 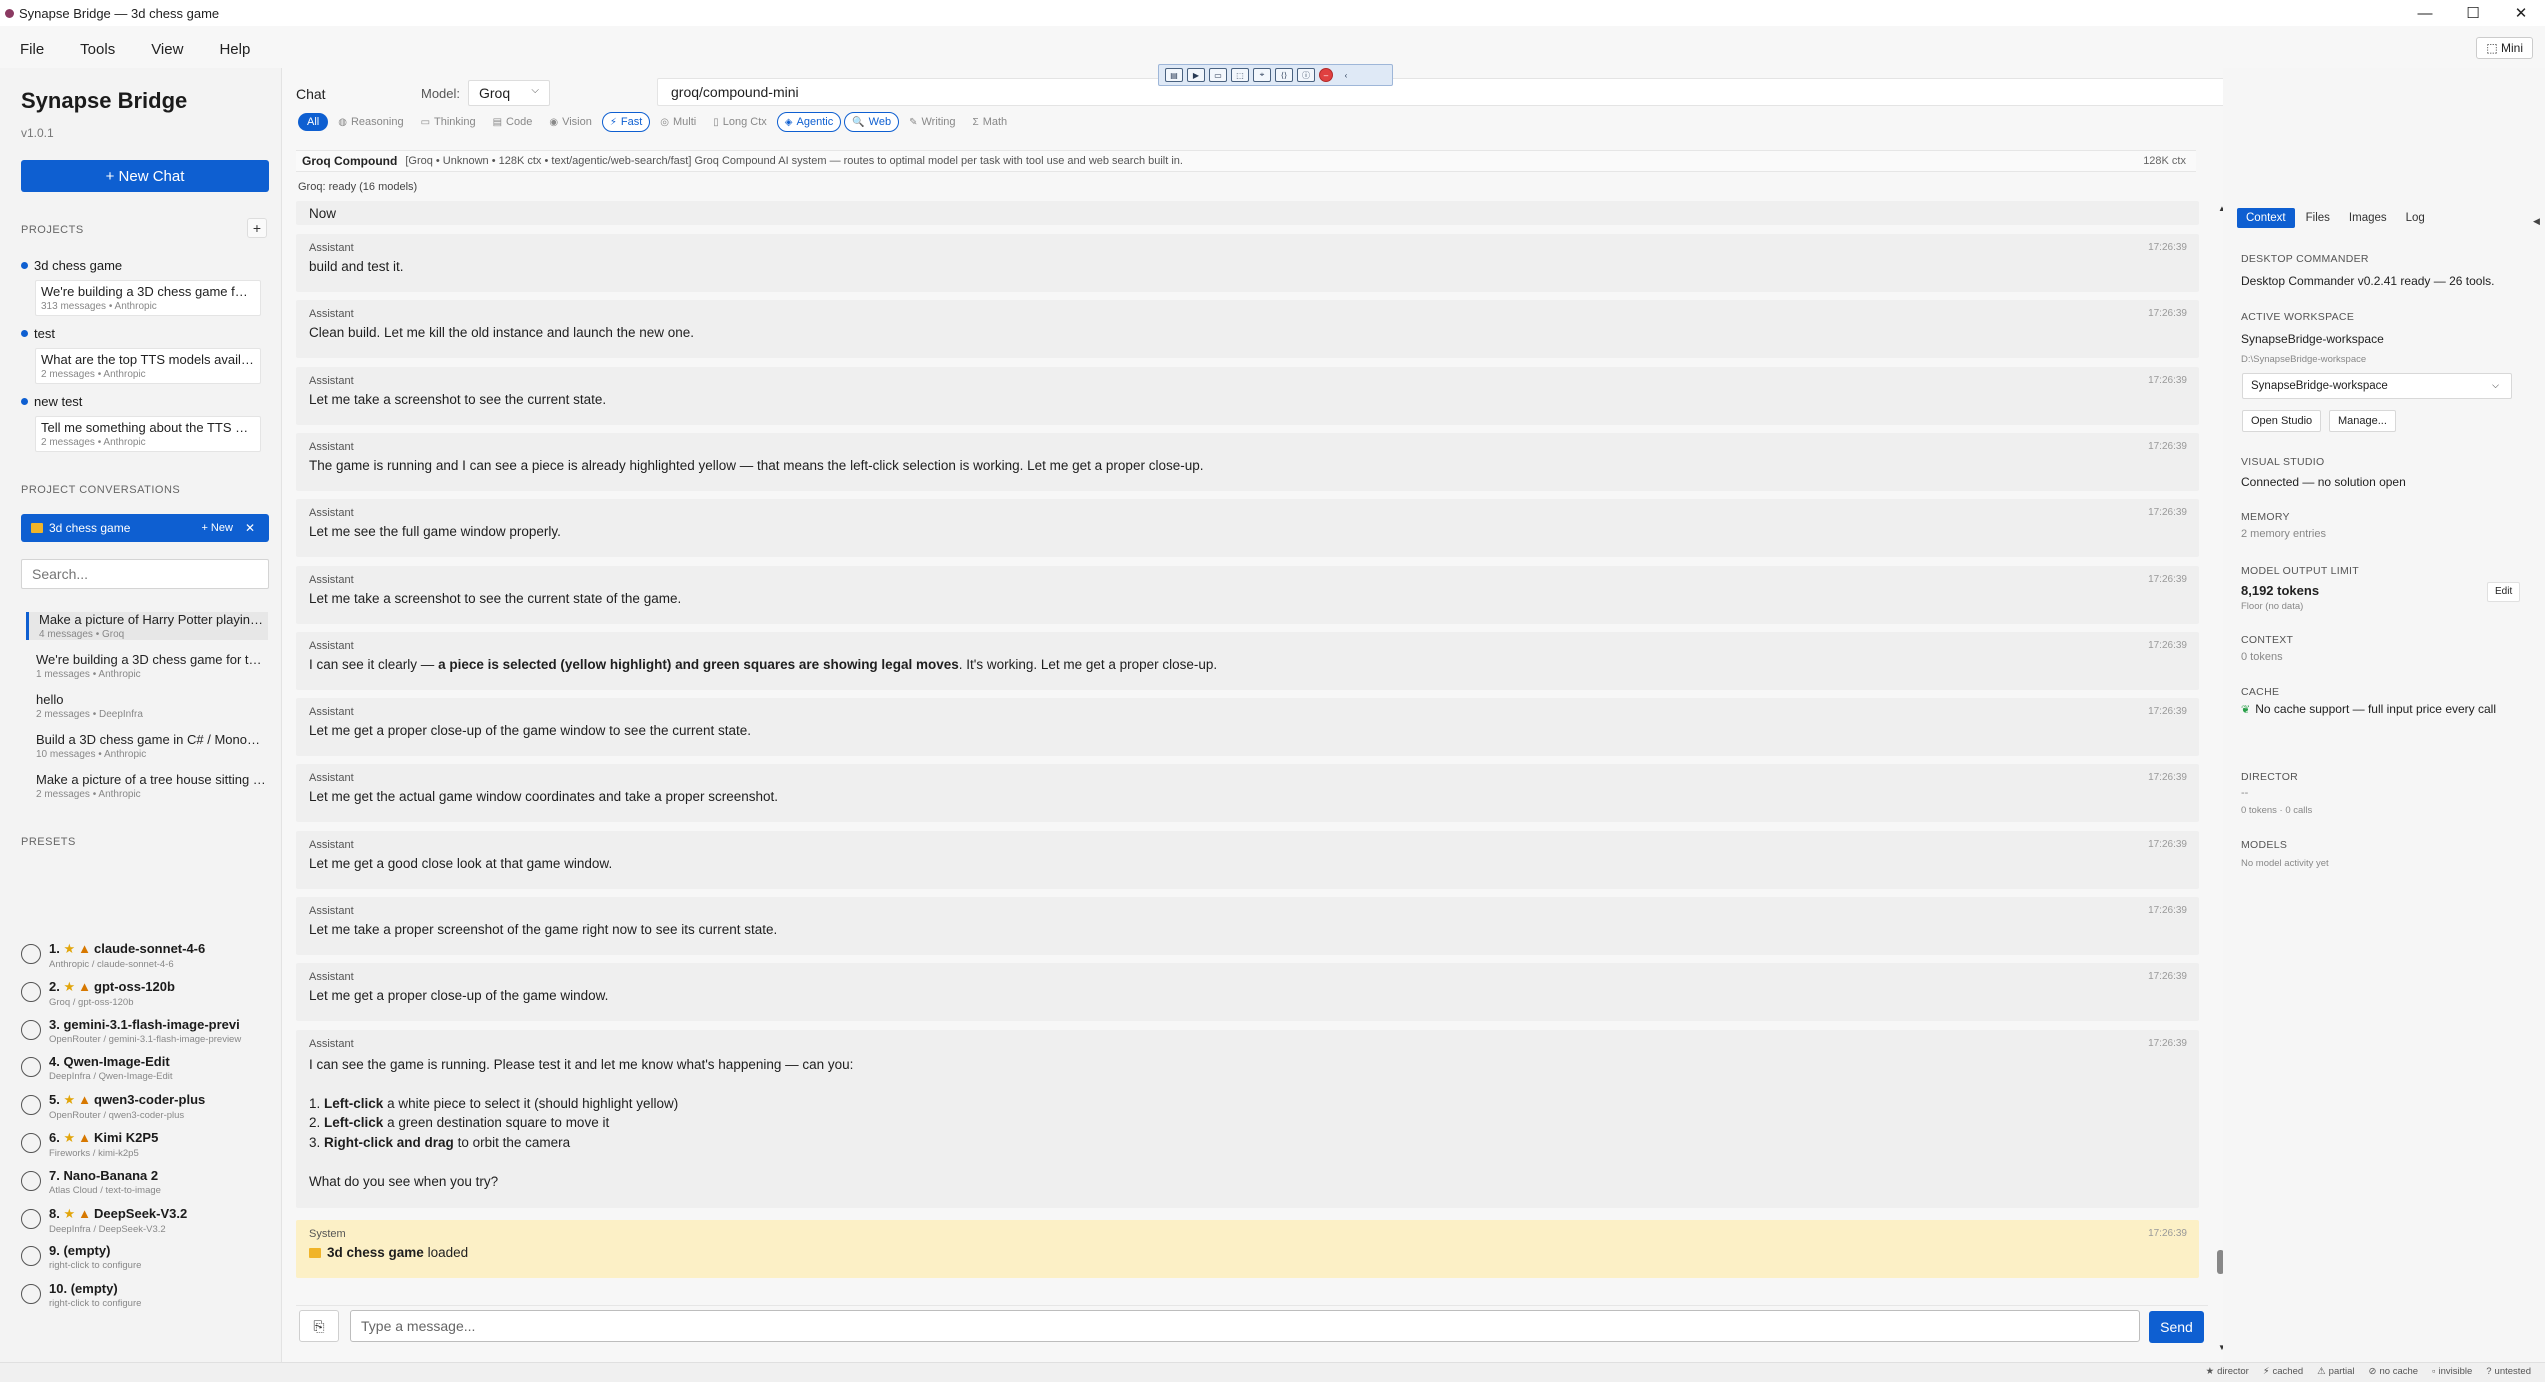 What do you see at coordinates (91, 754) in the screenshot?
I see `conversation-meta: 10 messages • Anthropic` at bounding box center [91, 754].